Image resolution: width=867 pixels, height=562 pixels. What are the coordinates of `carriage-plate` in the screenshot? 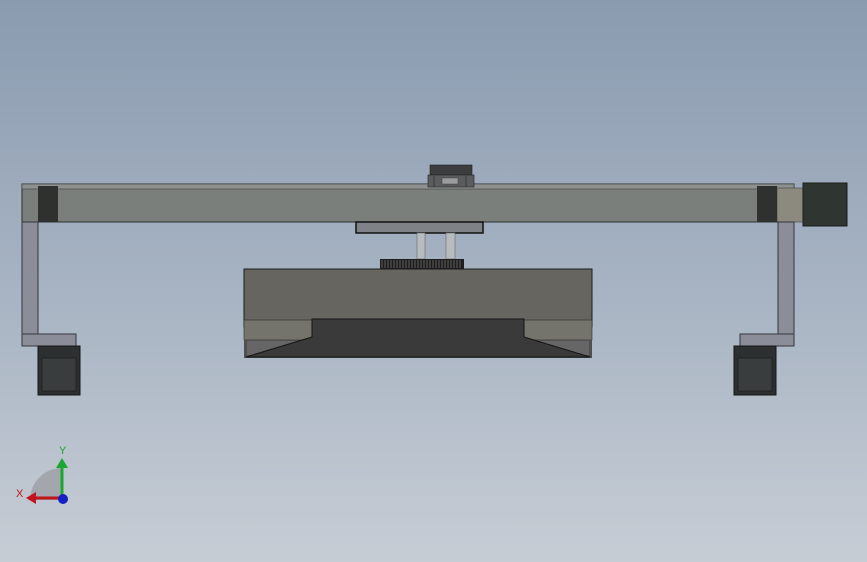 It's located at (419, 227).